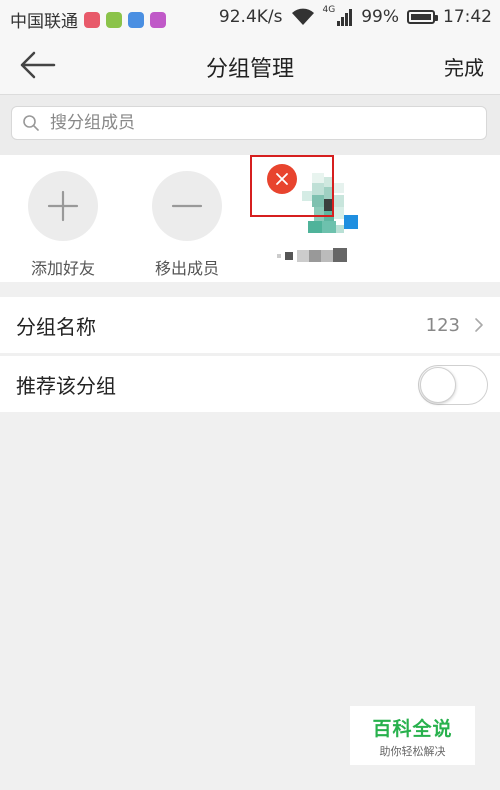 The width and height of the screenshot is (500, 790). Describe the element at coordinates (380, 17) in the screenshot. I see `battery-percent: 99%` at that location.